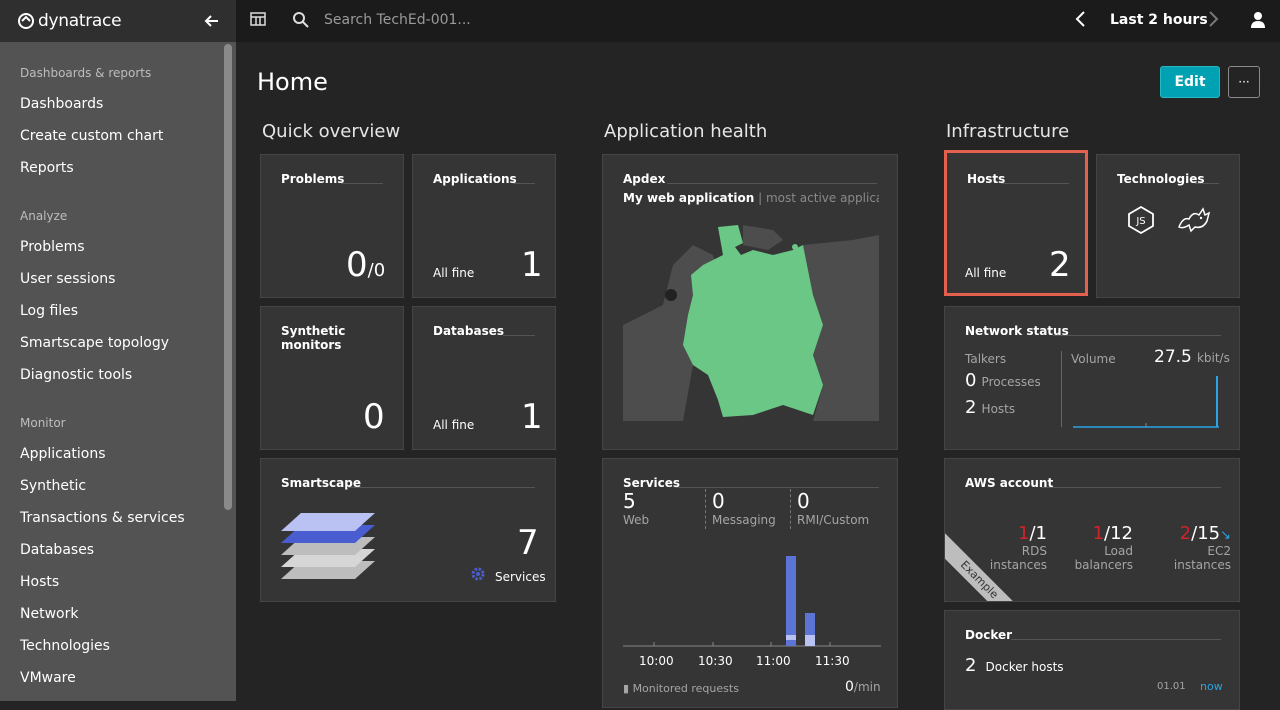 Image resolution: width=1280 pixels, height=710 pixels. What do you see at coordinates (998, 409) in the screenshot?
I see `network-hosts-label: Hosts` at bounding box center [998, 409].